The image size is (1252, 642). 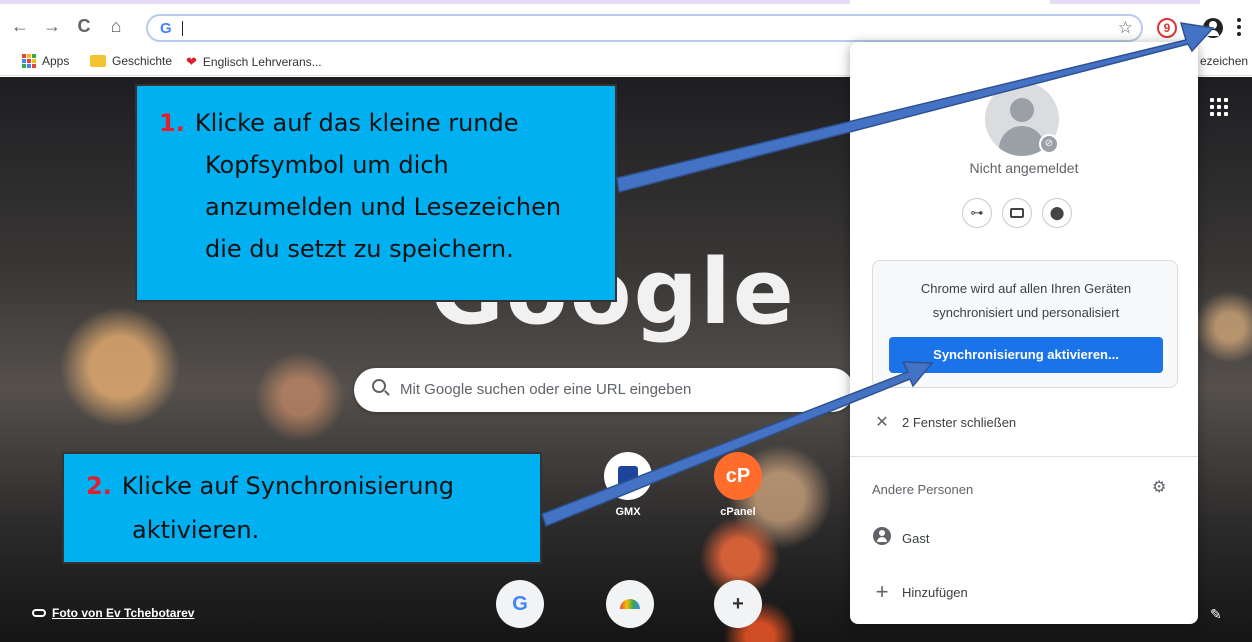 I want to click on guest-label: Gast, so click(x=916, y=538).